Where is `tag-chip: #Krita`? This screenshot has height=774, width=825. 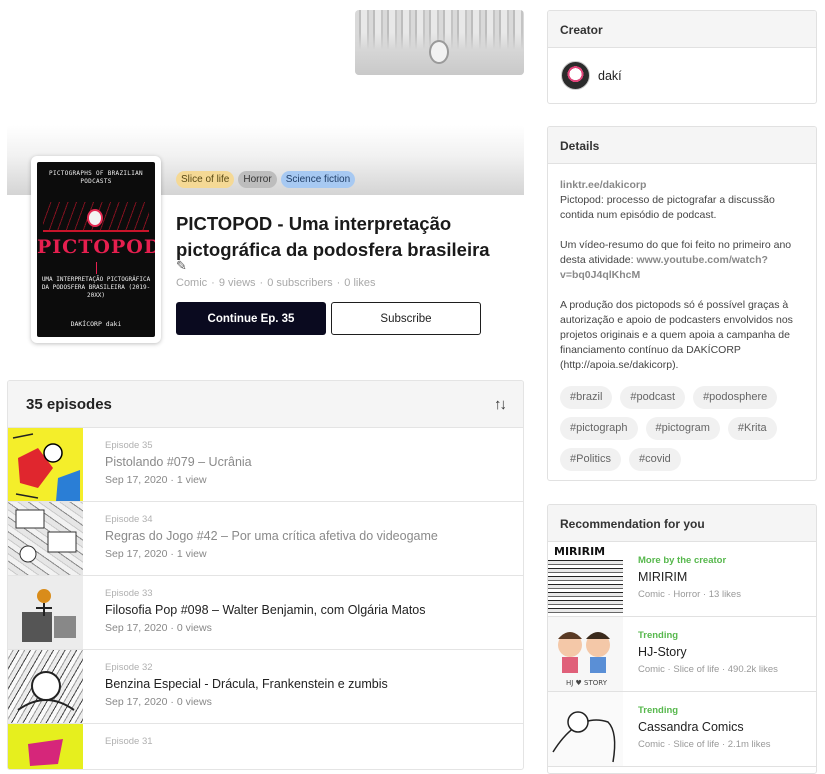
tag-chip: #Krita is located at coordinates (752, 428).